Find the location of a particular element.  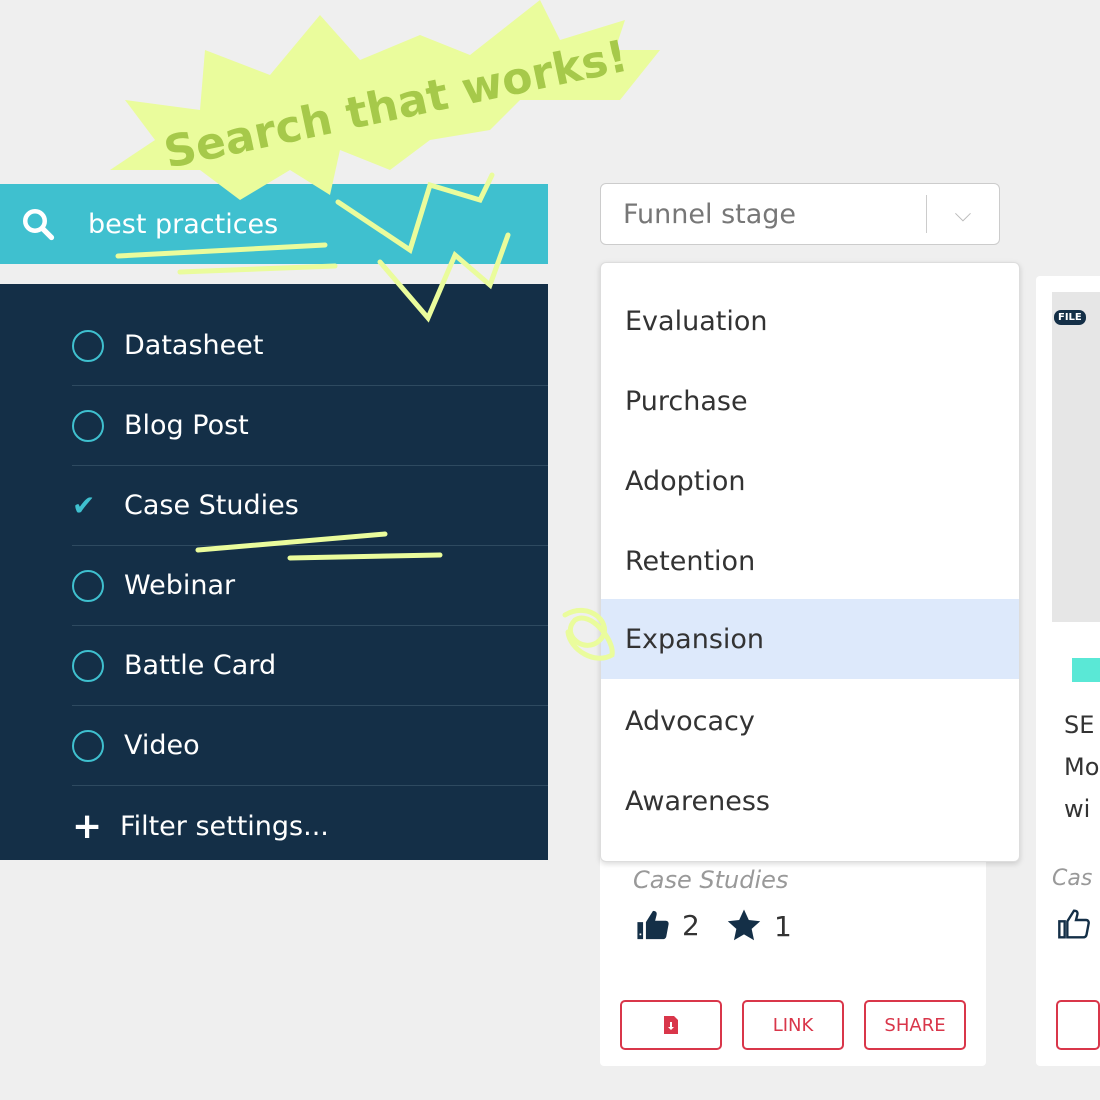

file-download-icon is located at coordinates (671, 1025).